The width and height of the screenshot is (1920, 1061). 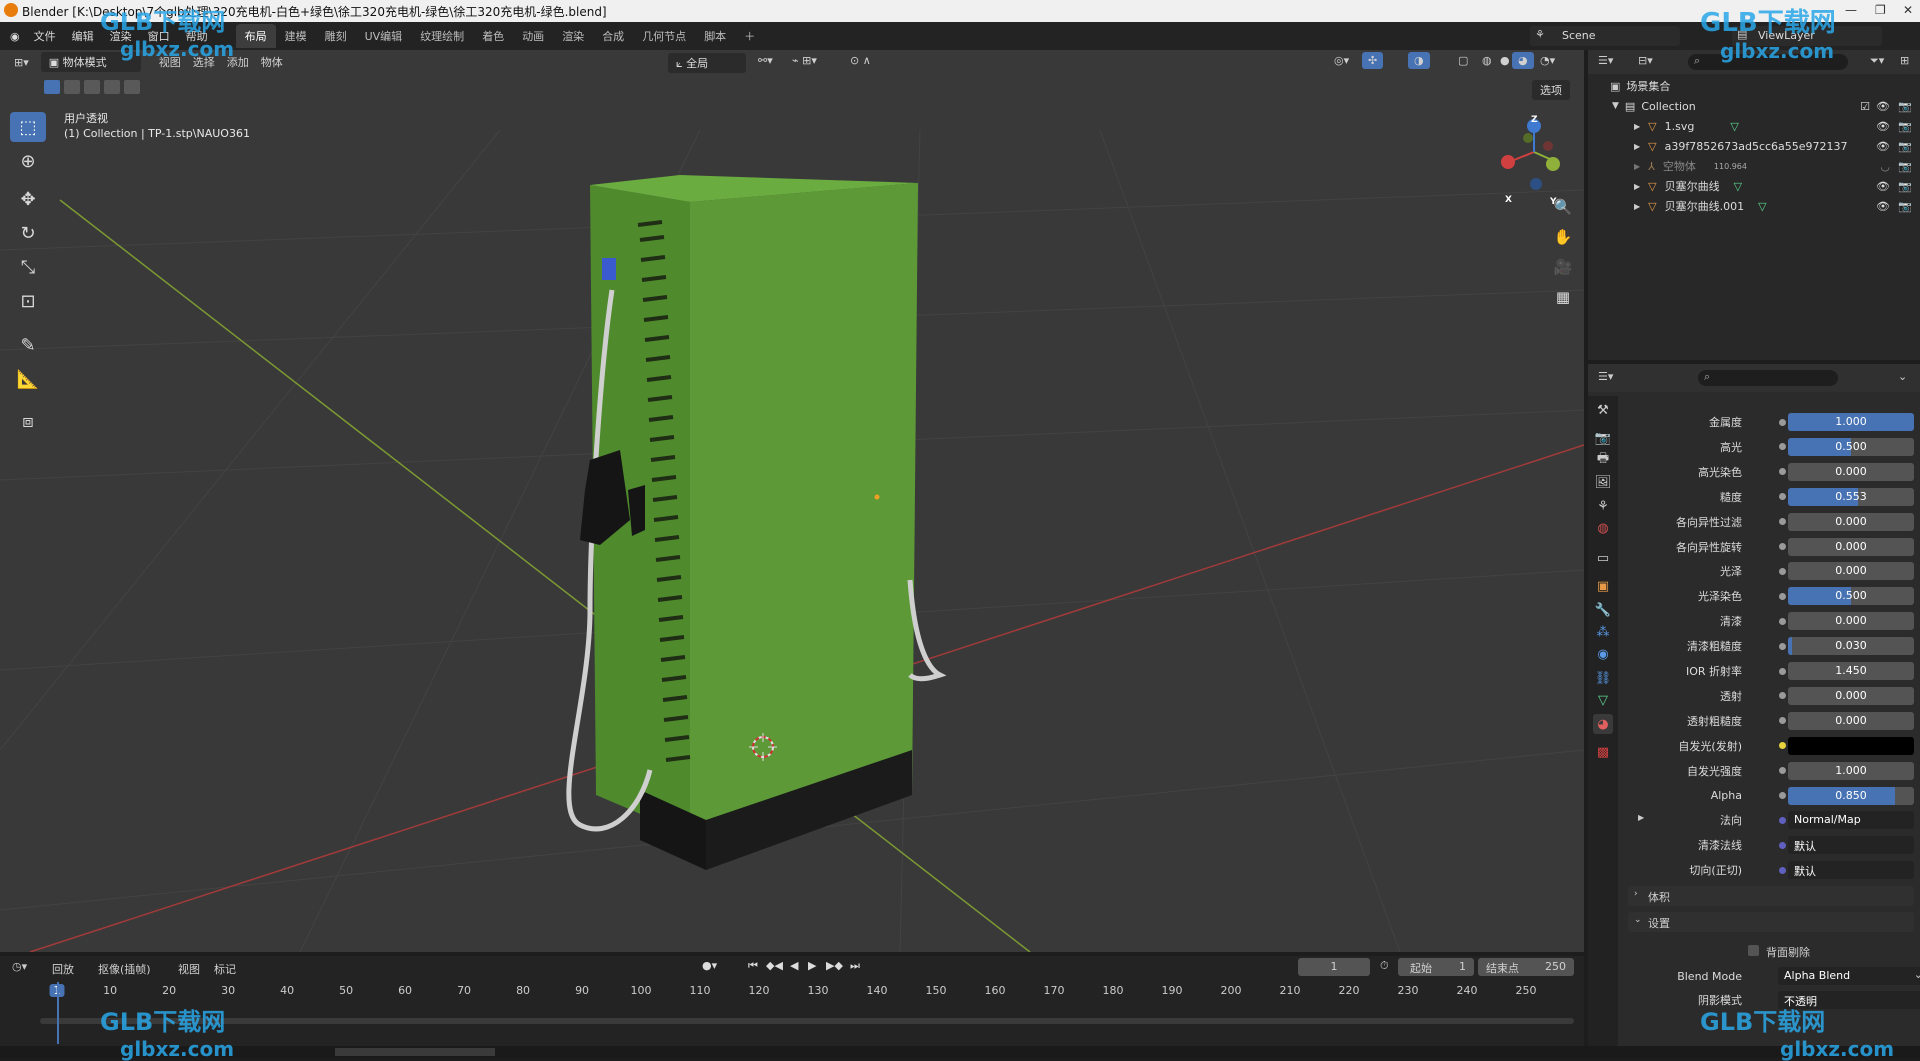 I want to click on add-workspace-icon: ＋, so click(x=749, y=36).